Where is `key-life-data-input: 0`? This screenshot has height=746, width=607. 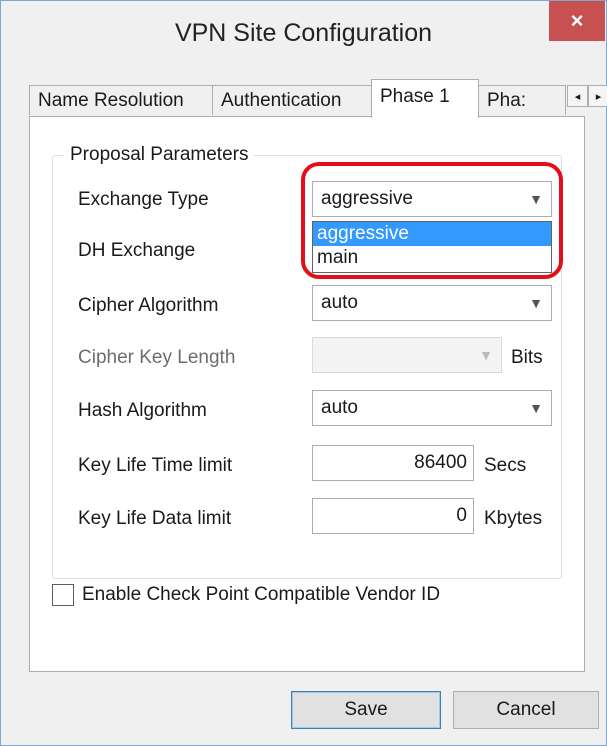
key-life-data-input: 0 is located at coordinates (393, 516).